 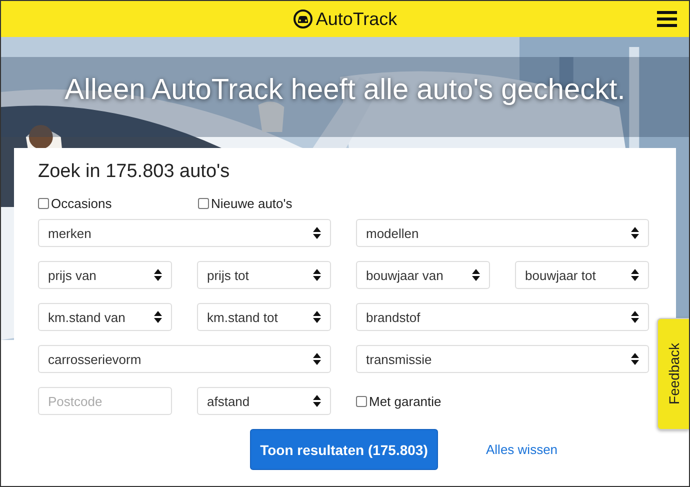 What do you see at coordinates (667, 19) in the screenshot?
I see `menu-icon` at bounding box center [667, 19].